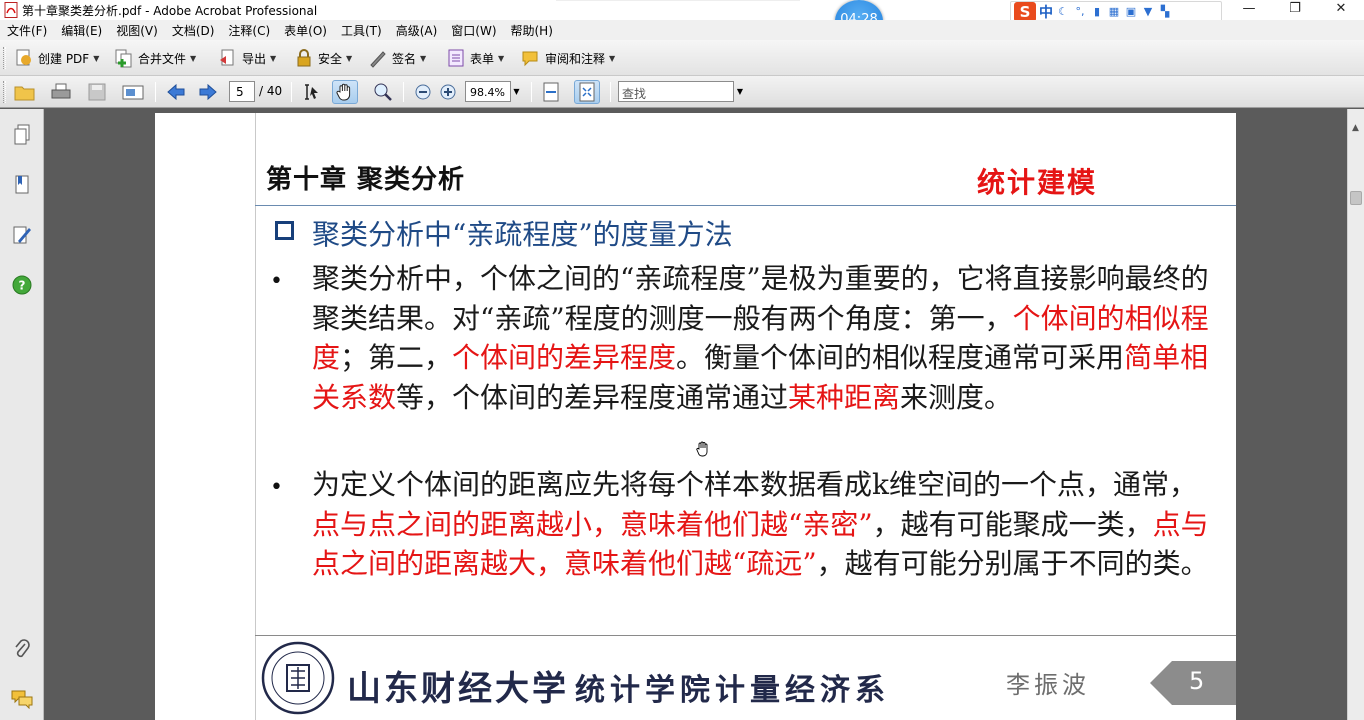 The width and height of the screenshot is (1364, 720). I want to click on select-text-tool-button, so click(311, 92).